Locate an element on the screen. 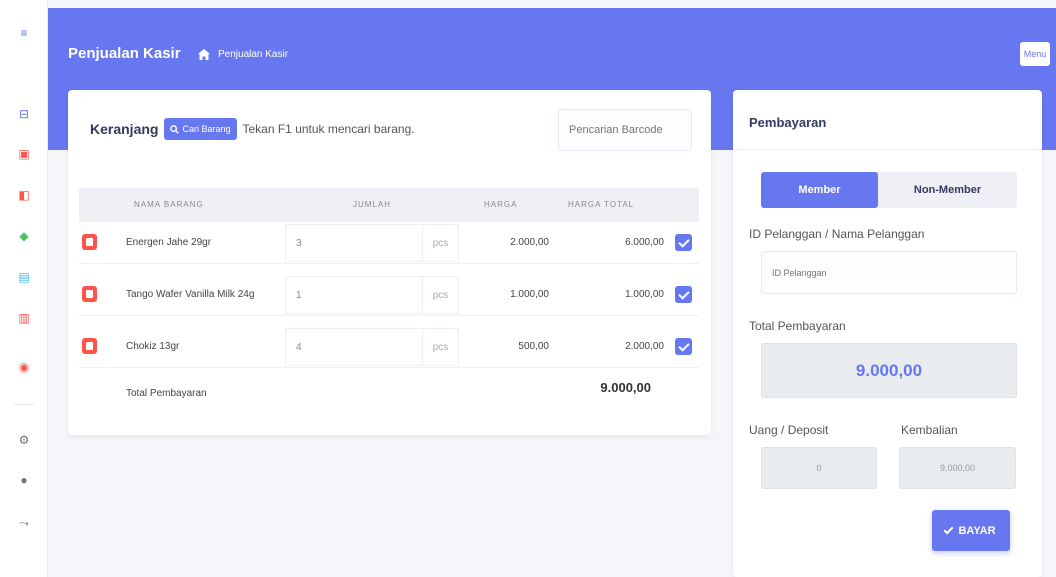  tab-member: Member is located at coordinates (819, 190).